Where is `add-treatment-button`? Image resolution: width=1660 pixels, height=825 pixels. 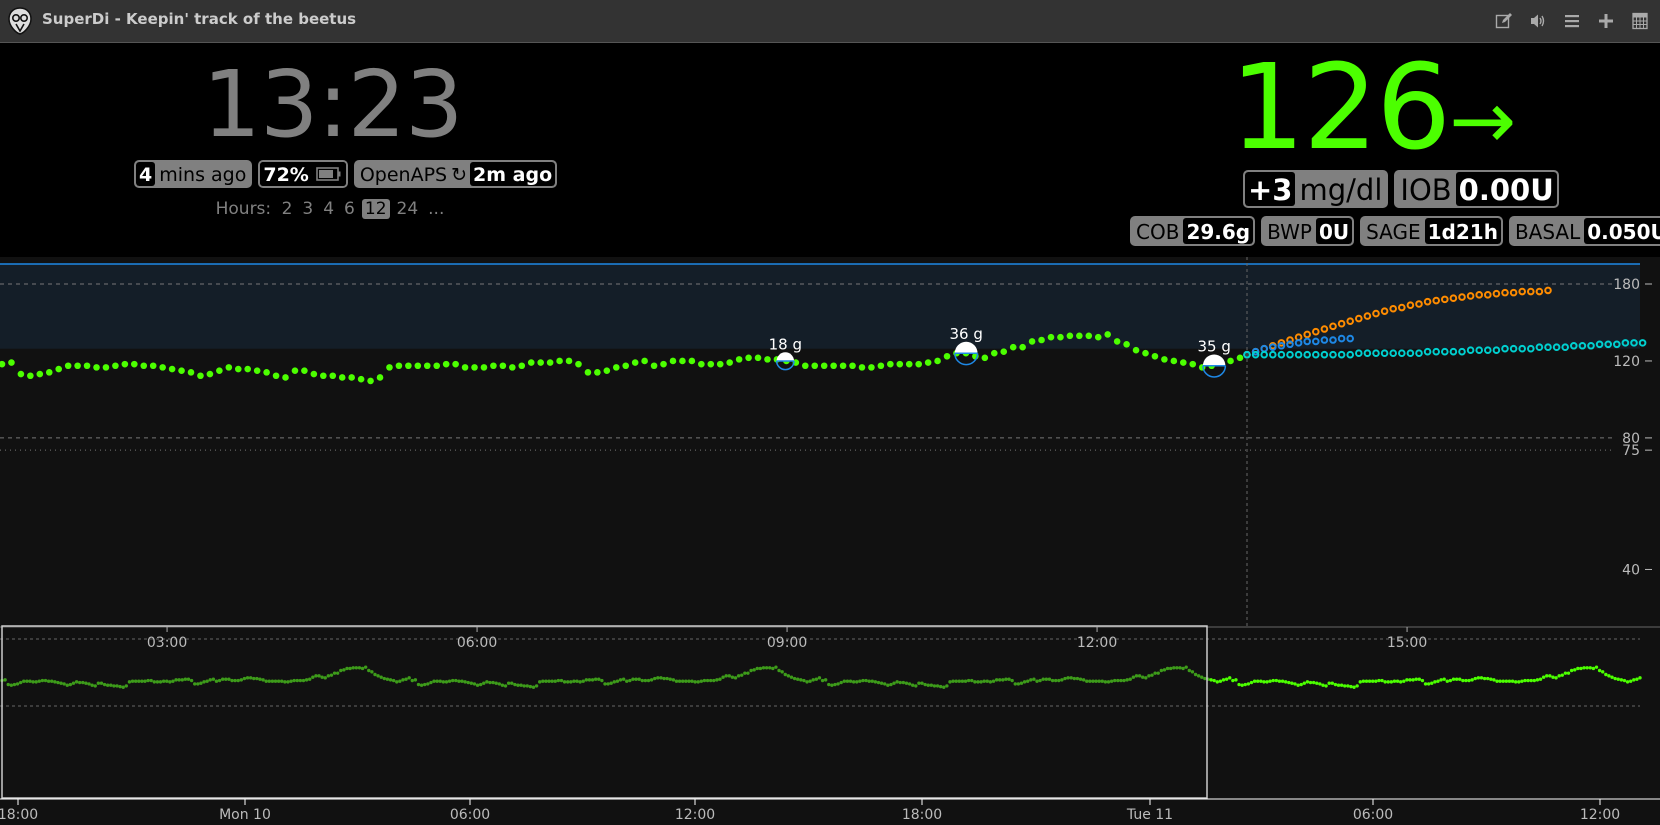
add-treatment-button is located at coordinates (1606, 21).